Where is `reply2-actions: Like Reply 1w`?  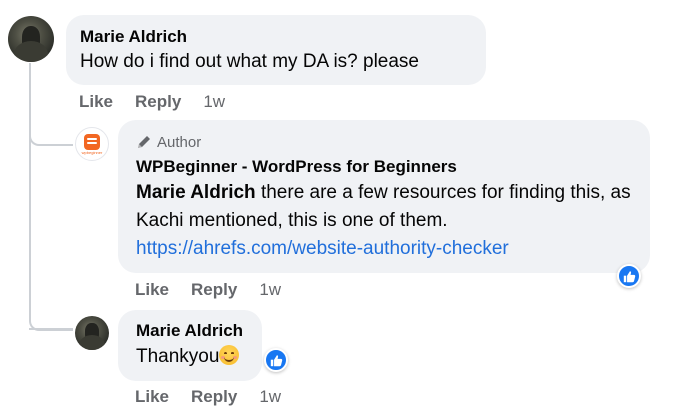
reply2-actions: Like Reply 1w is located at coordinates (208, 397).